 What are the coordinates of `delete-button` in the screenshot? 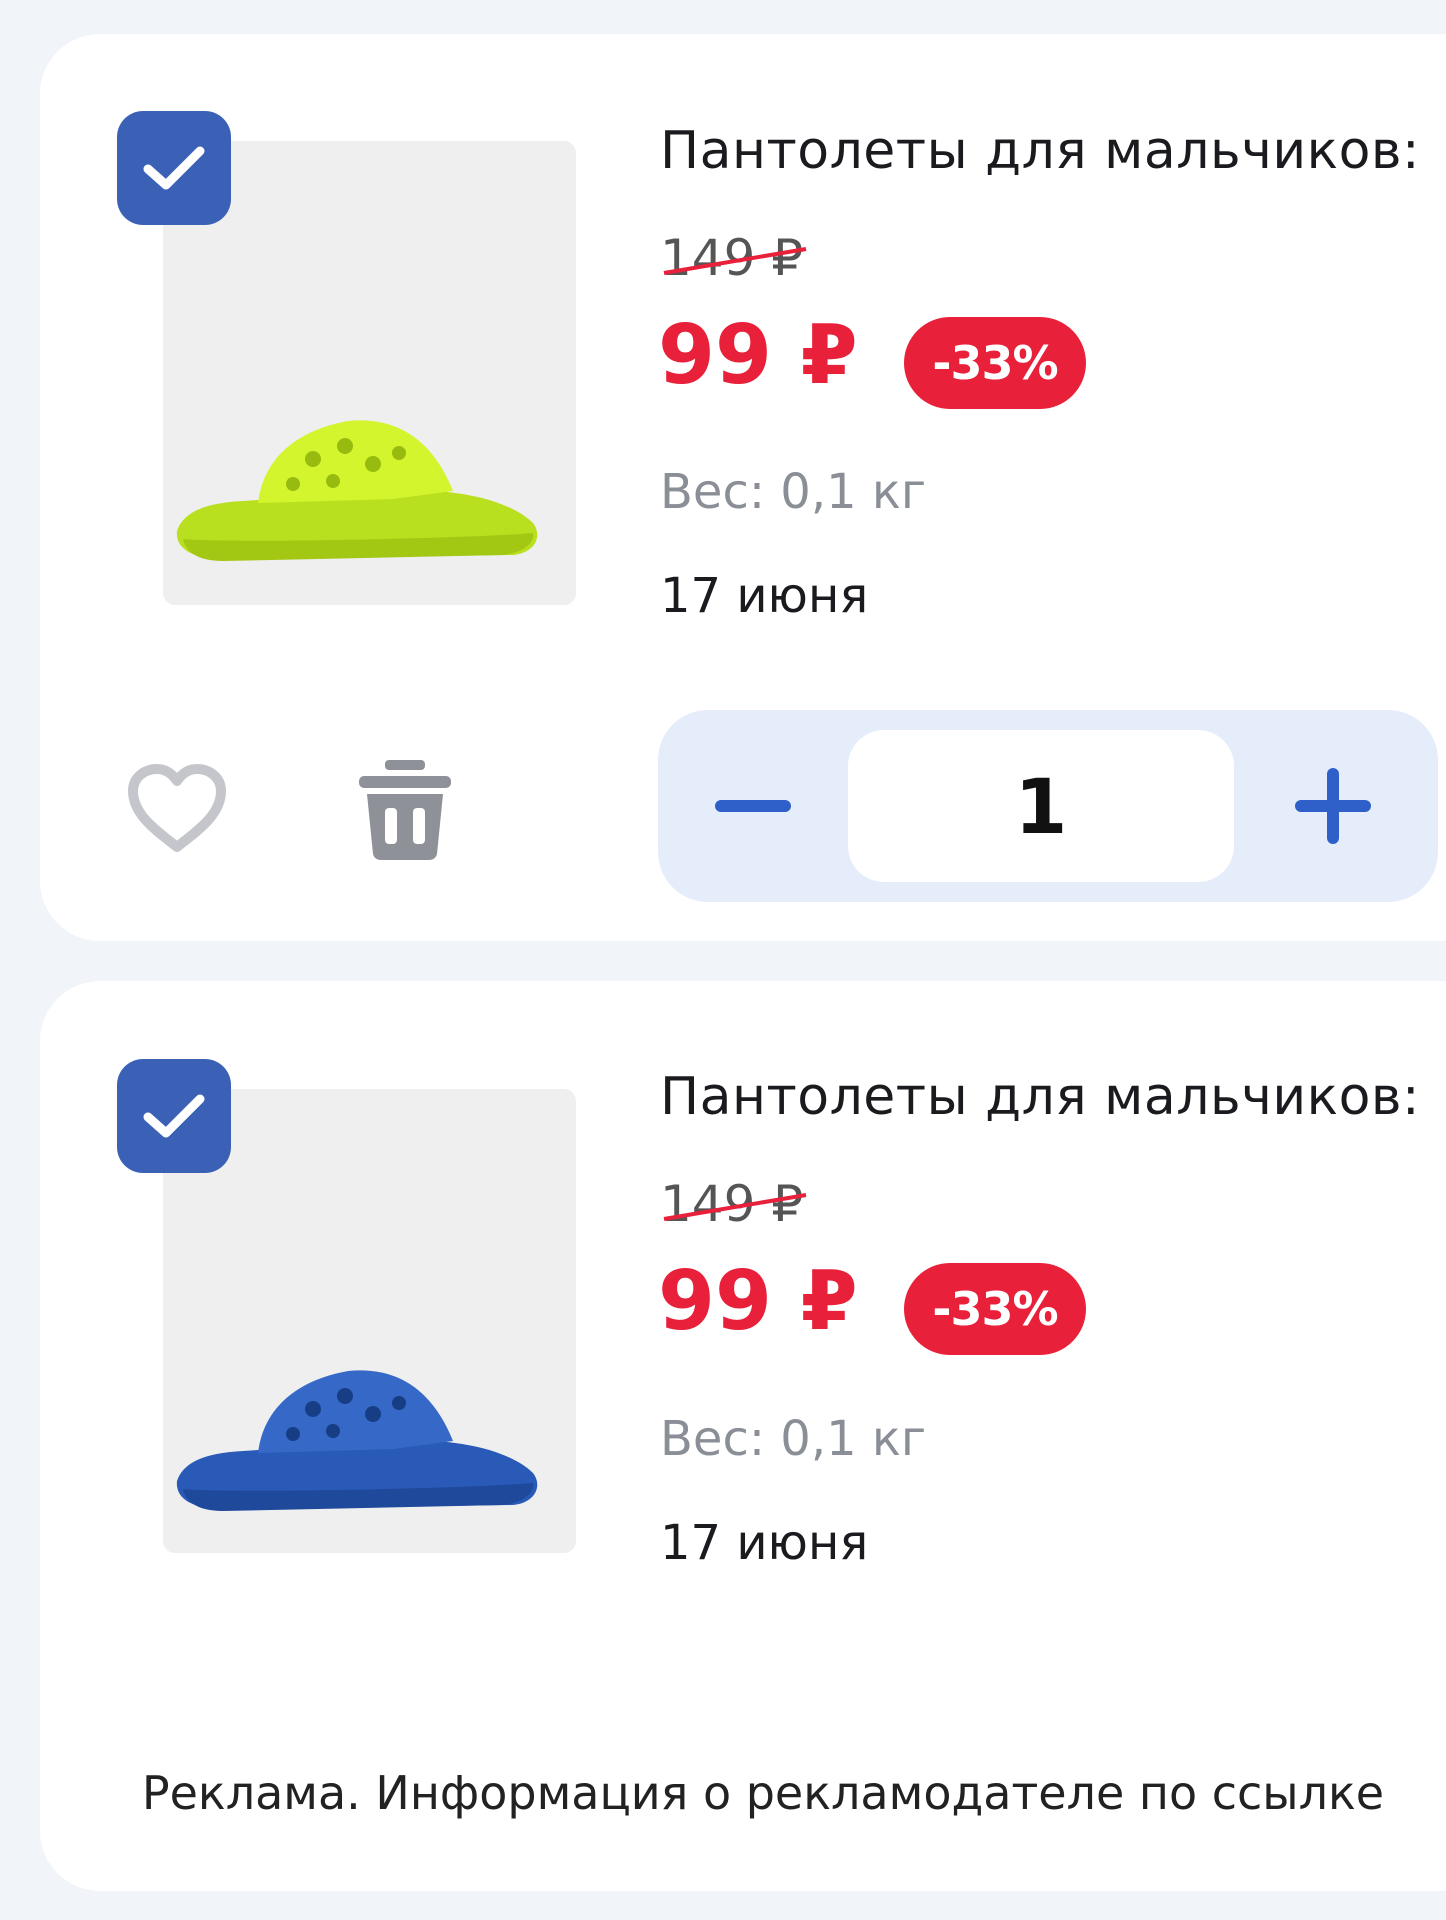 It's located at (405, 809).